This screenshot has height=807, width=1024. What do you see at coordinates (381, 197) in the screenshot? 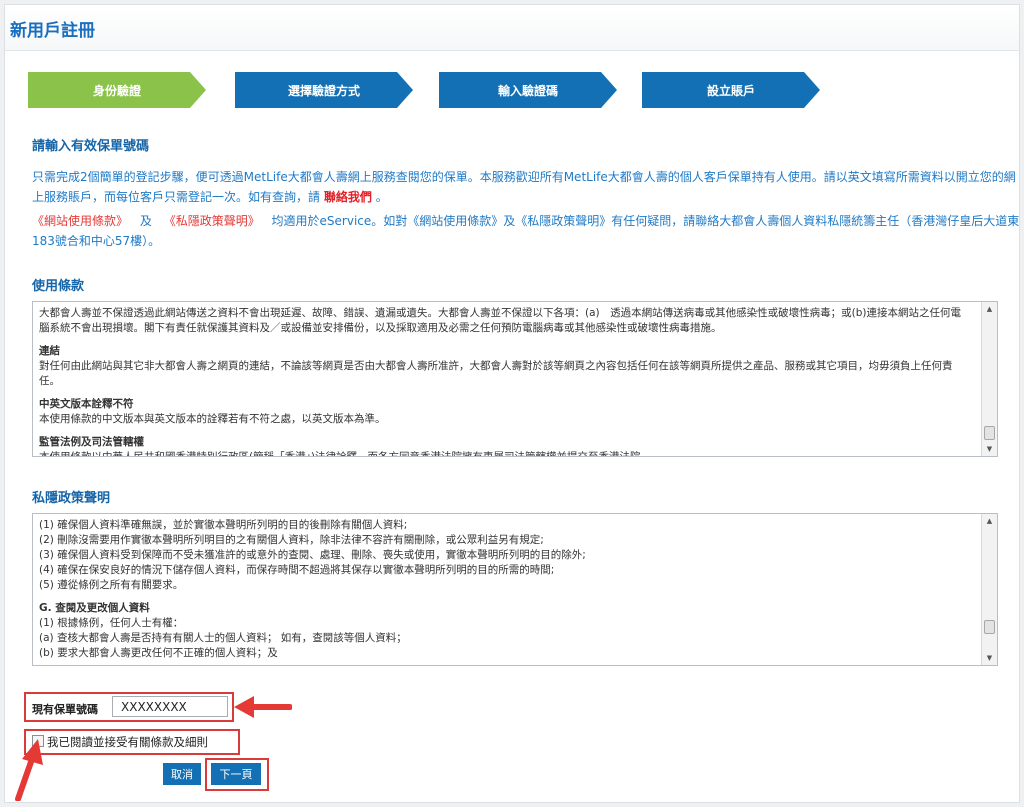
I see `intro-text-end: 。` at bounding box center [381, 197].